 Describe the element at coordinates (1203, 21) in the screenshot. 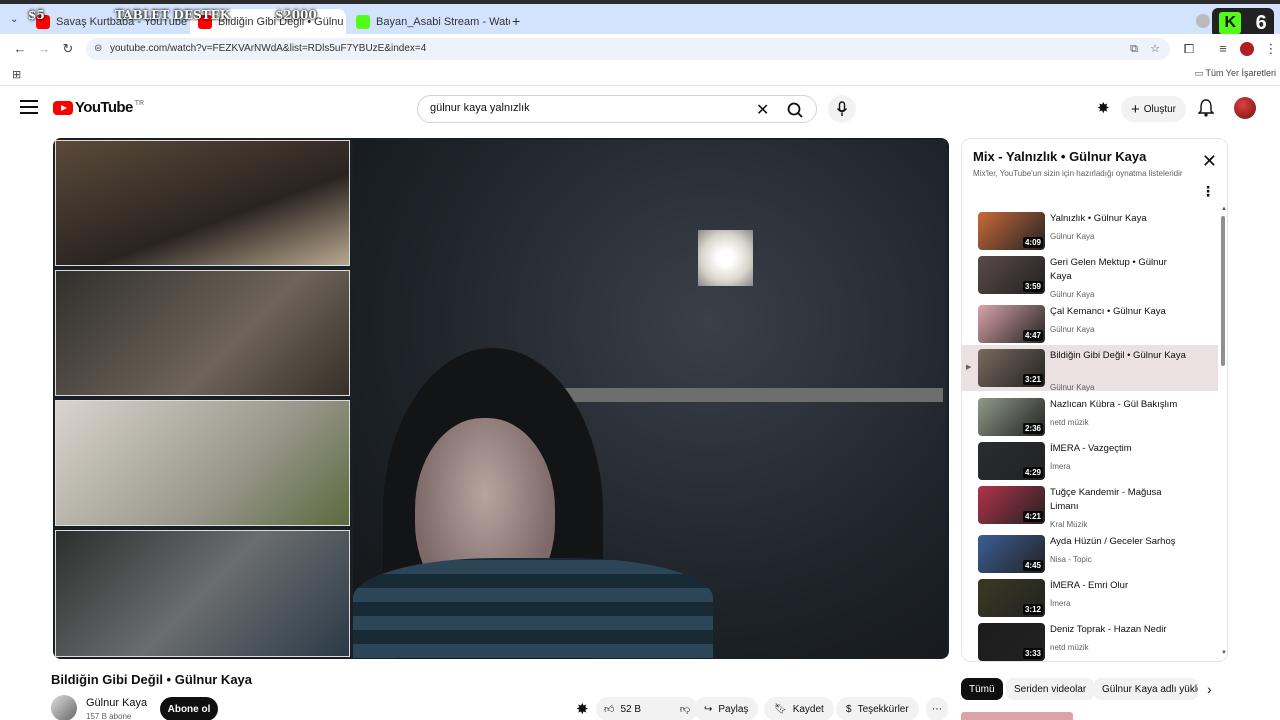

I see `profile-icon` at that location.